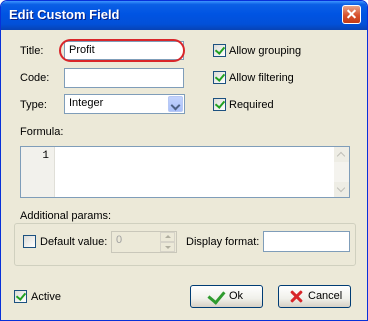  Describe the element at coordinates (29, 241) in the screenshot. I see `default-value-checkbox` at that location.